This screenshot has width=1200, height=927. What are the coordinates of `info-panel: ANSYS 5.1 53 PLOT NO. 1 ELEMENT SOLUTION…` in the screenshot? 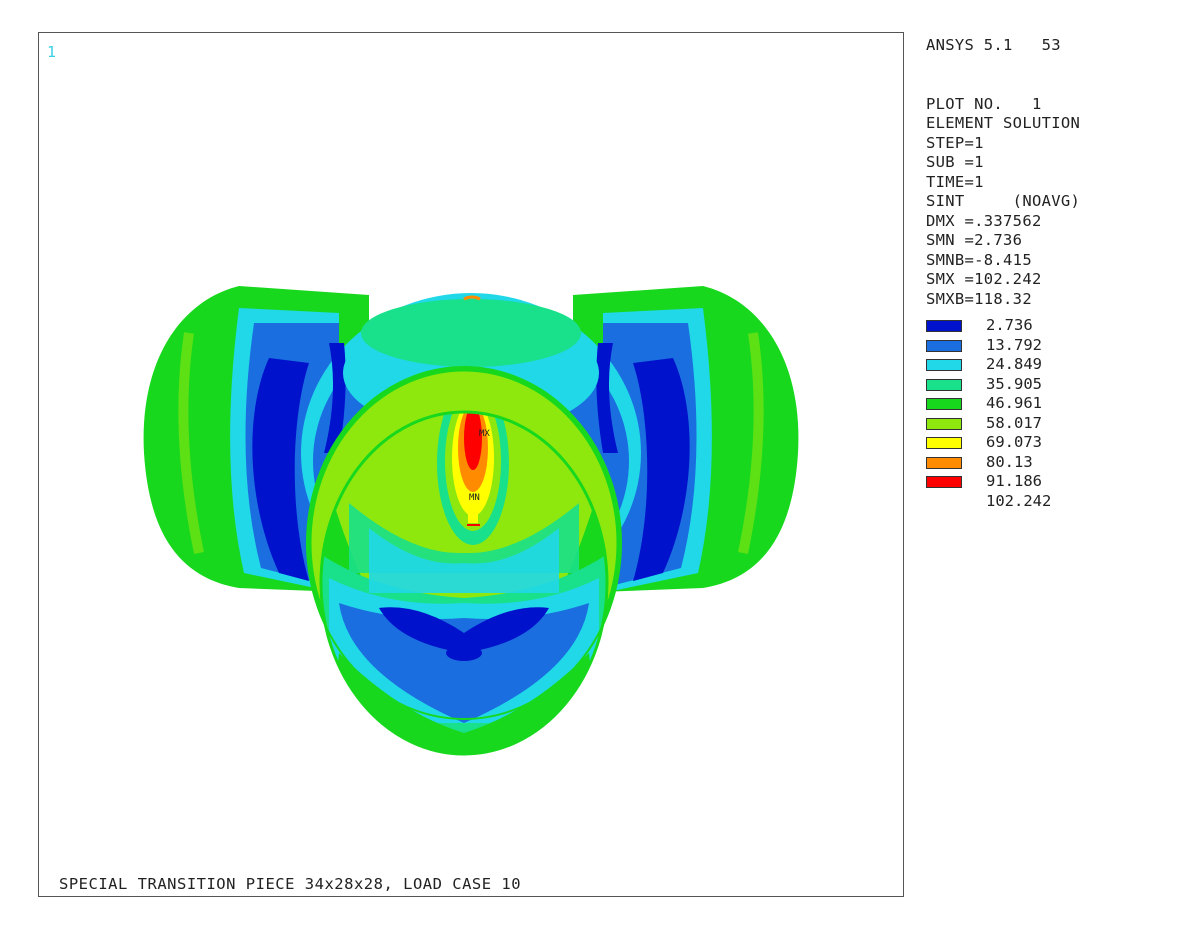 It's located at (1056, 172).